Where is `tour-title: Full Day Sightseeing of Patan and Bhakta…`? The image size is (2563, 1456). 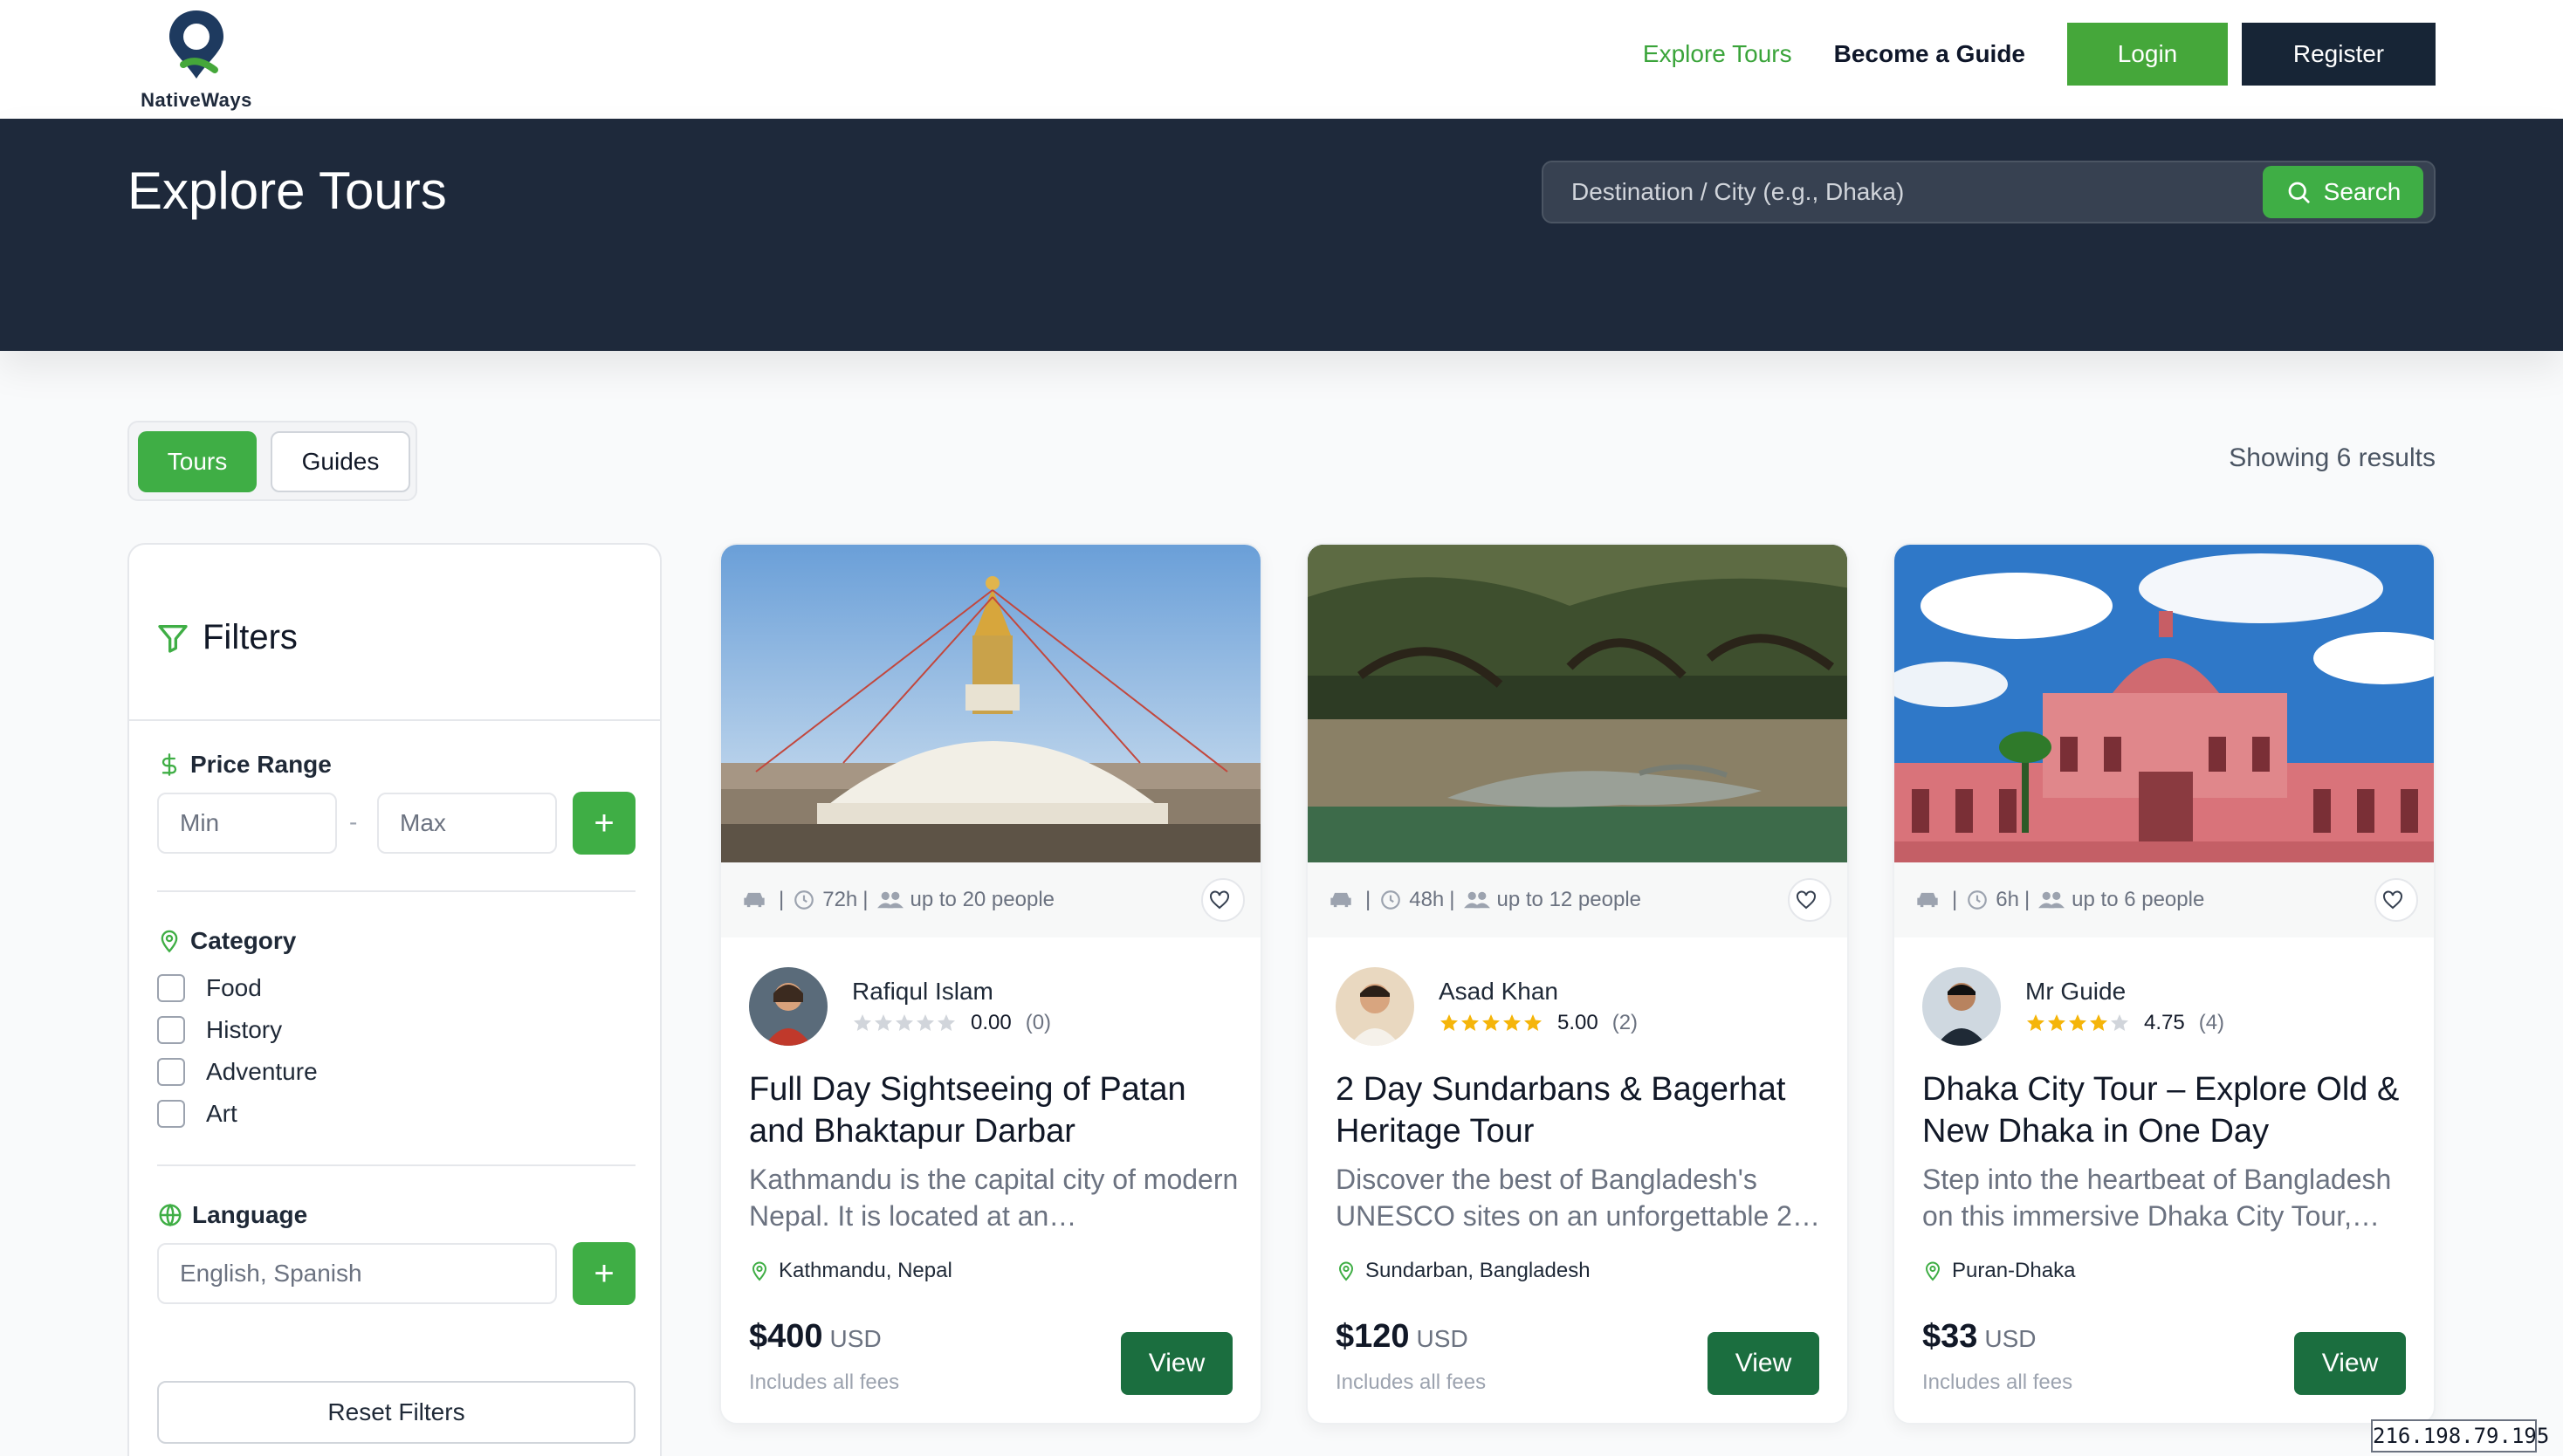
tour-title: Full Day Sightseeing of Patan and Bhakta… is located at coordinates (998, 1110).